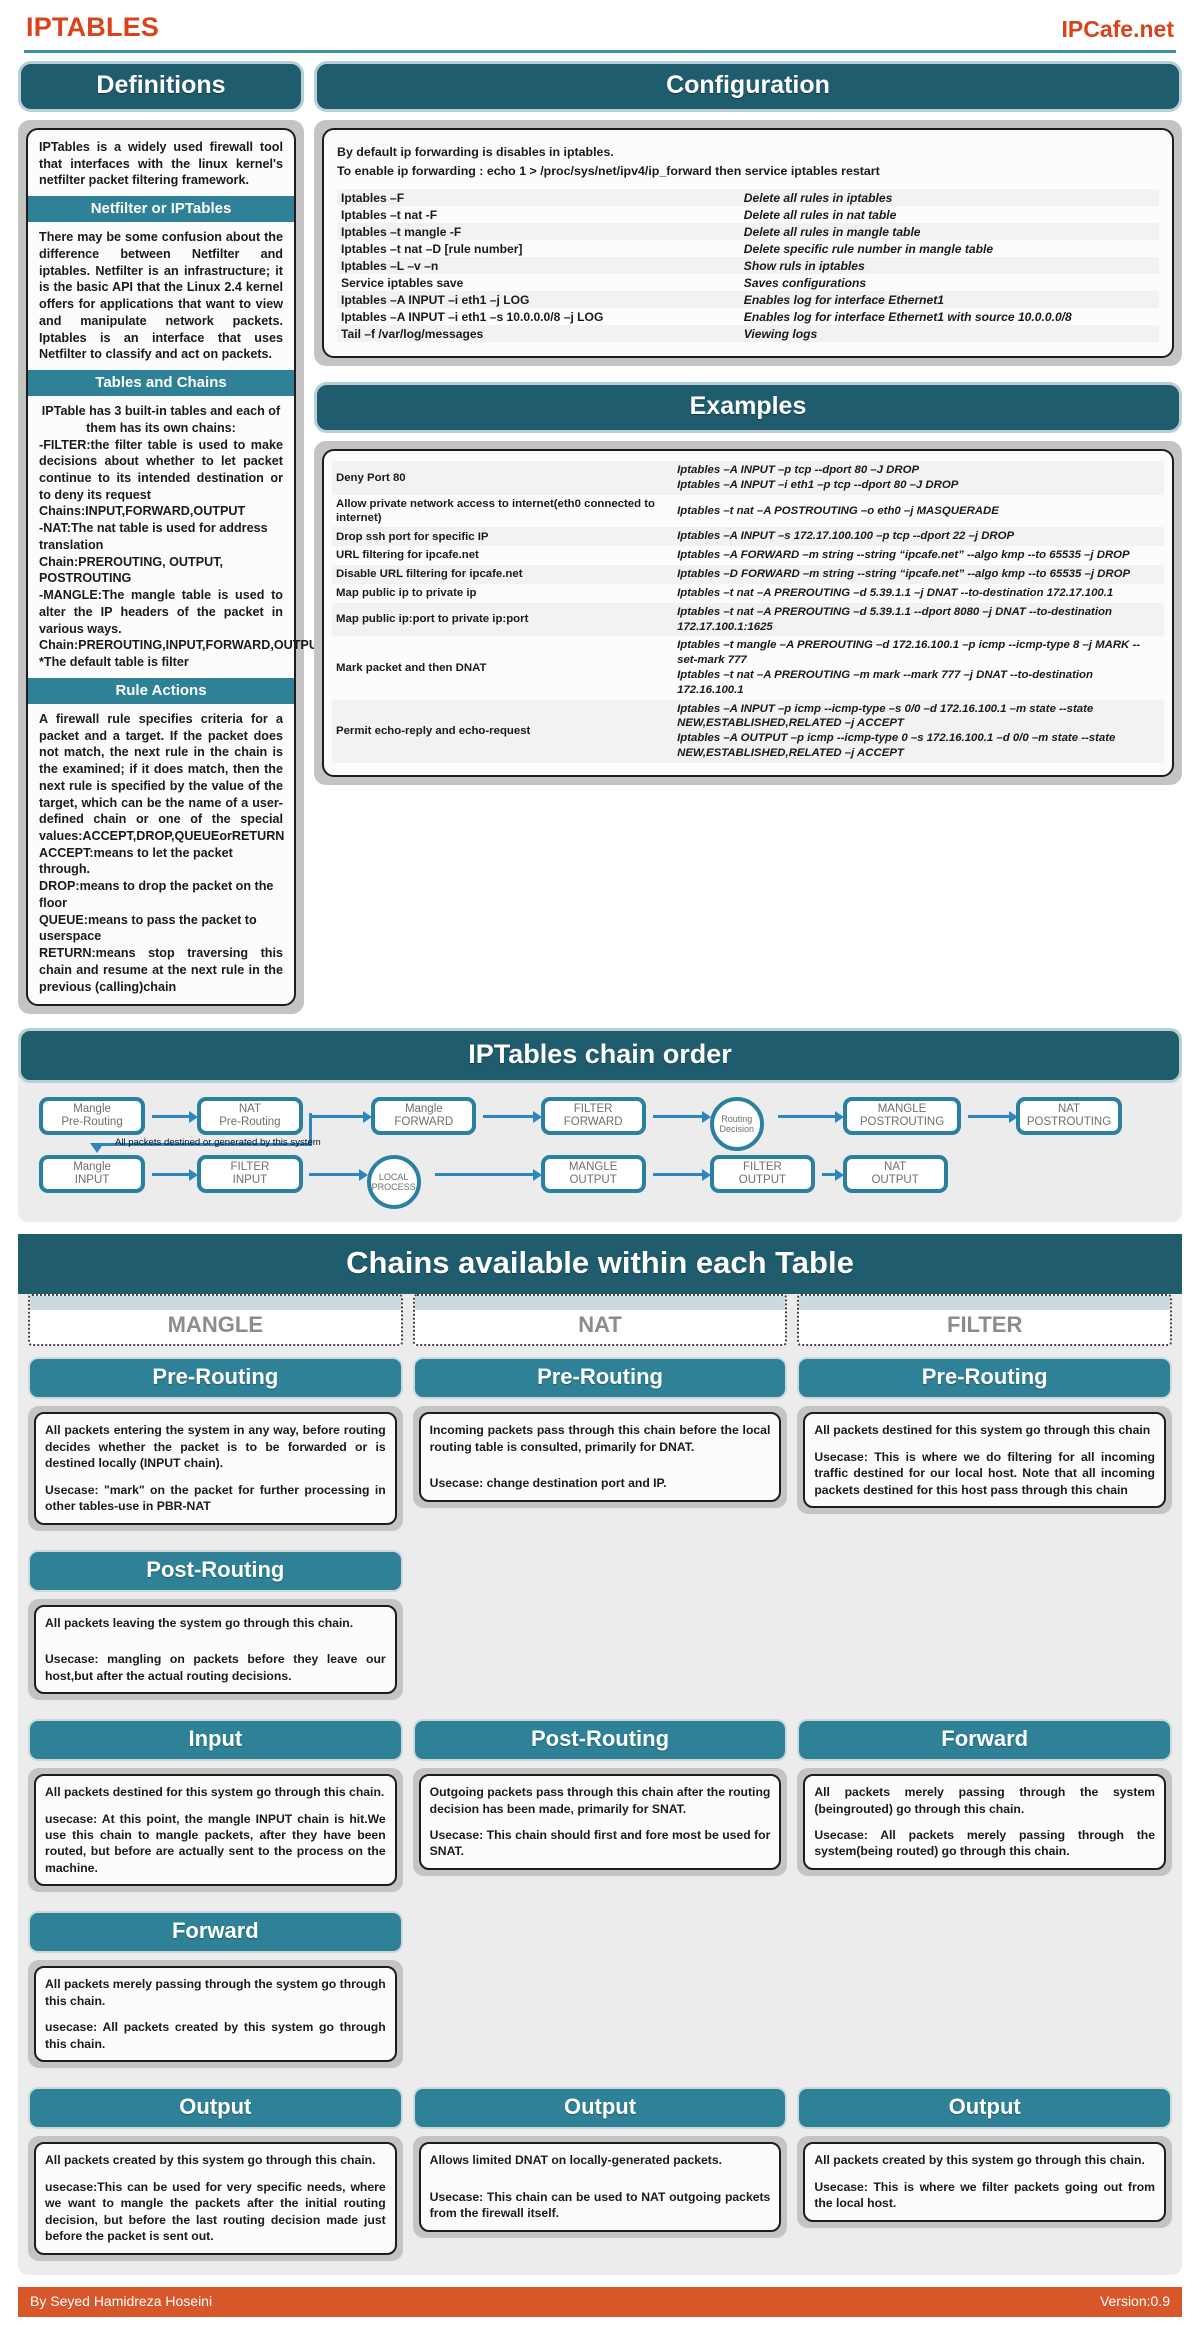  Describe the element at coordinates (432, 619) in the screenshot. I see `example-label: Map public ip:port to private ip:port` at that location.